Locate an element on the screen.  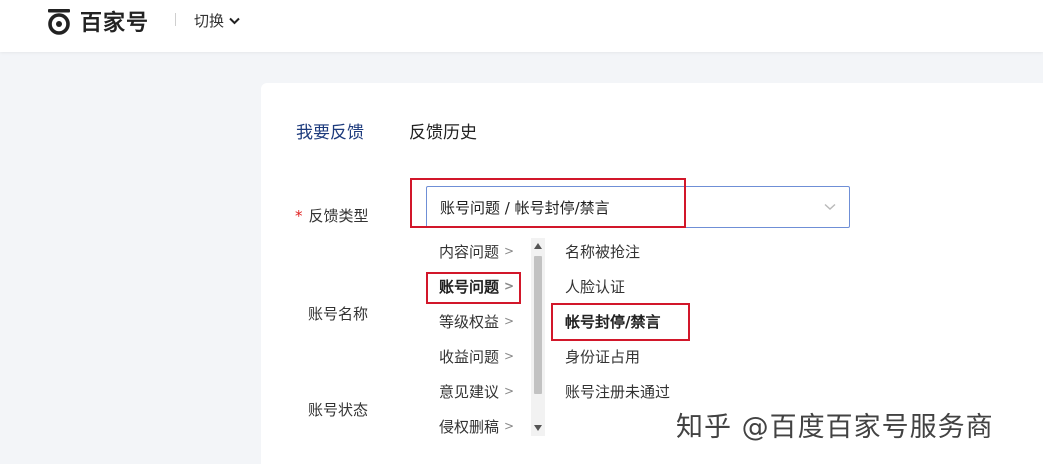
category-label: 账号问题 is located at coordinates (469, 286).